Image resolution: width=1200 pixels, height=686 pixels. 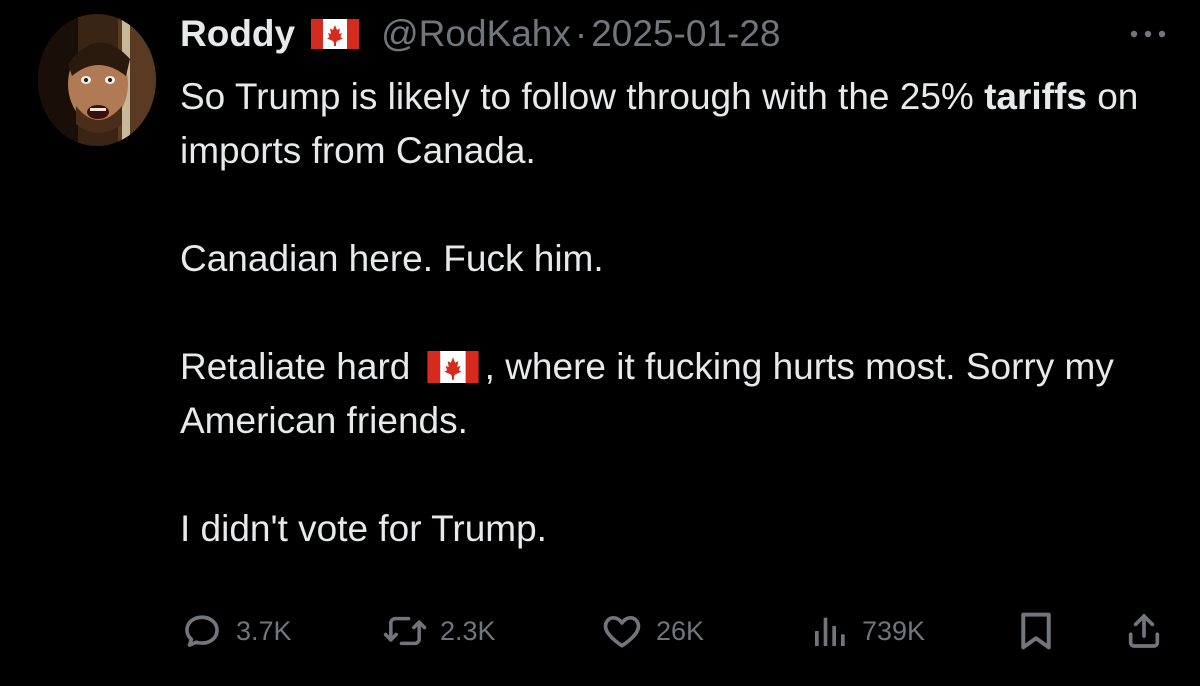 What do you see at coordinates (363, 528) in the screenshot?
I see `tweet-paragraph-4: I didn't vote for Trump.` at bounding box center [363, 528].